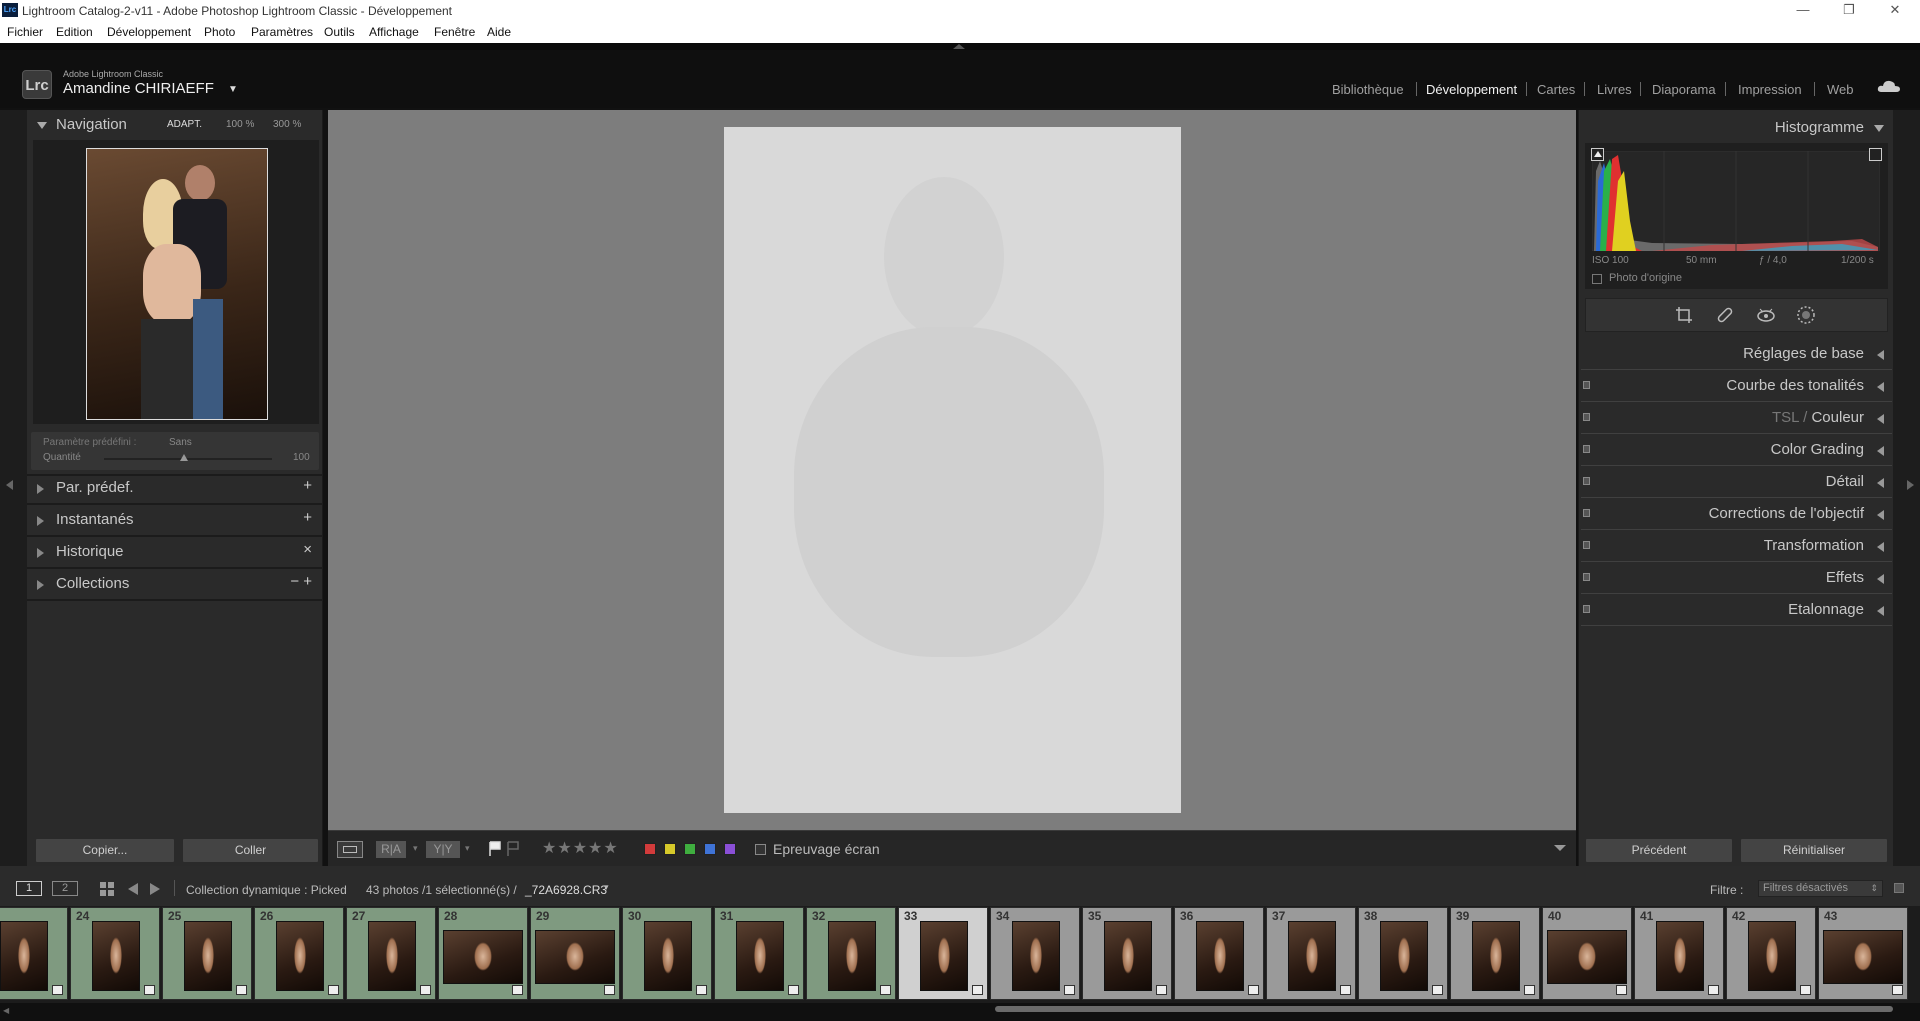 The image size is (1920, 1021). I want to click on section-header: Etalonnage, so click(1736, 611).